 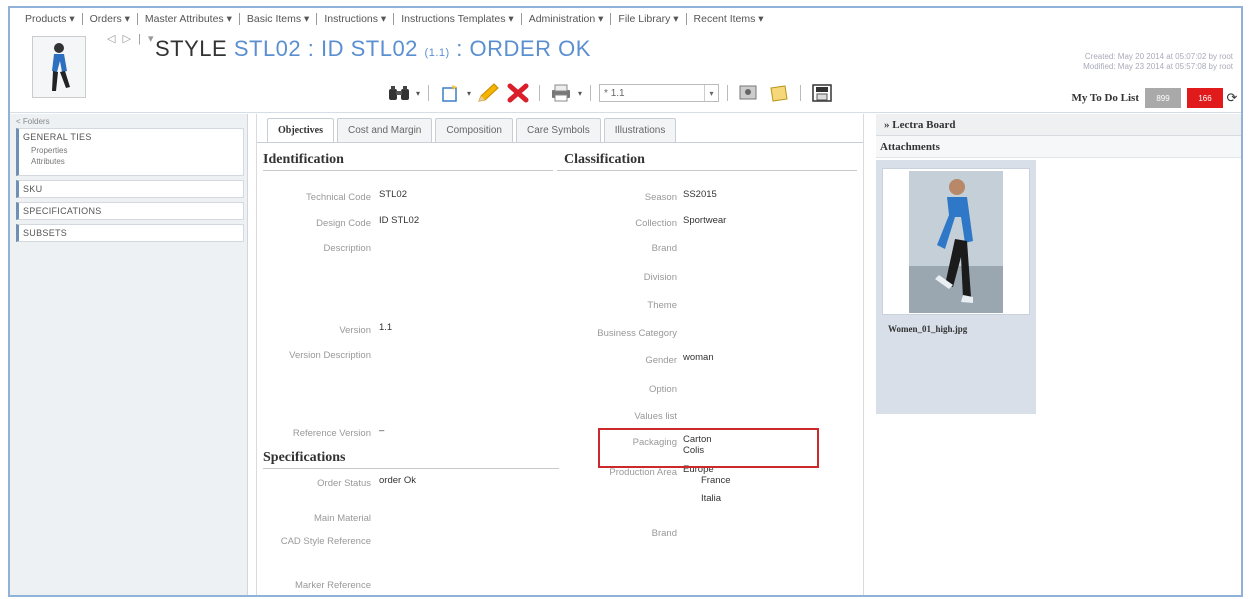 What do you see at coordinates (278, 19) in the screenshot?
I see `menu-item: Basic Items ▾` at bounding box center [278, 19].